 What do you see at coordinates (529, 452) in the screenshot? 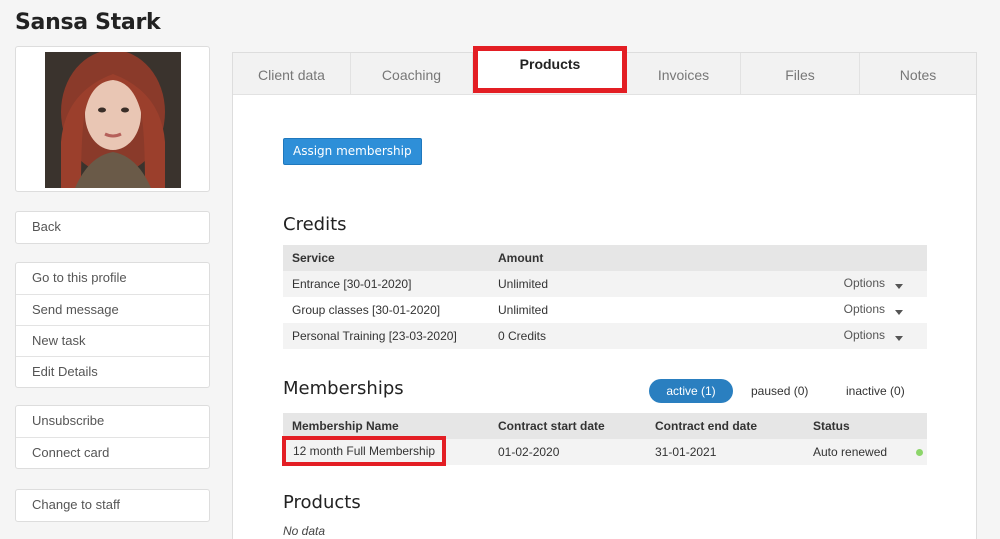
I see `start-date-cell: 01-02-2020` at bounding box center [529, 452].